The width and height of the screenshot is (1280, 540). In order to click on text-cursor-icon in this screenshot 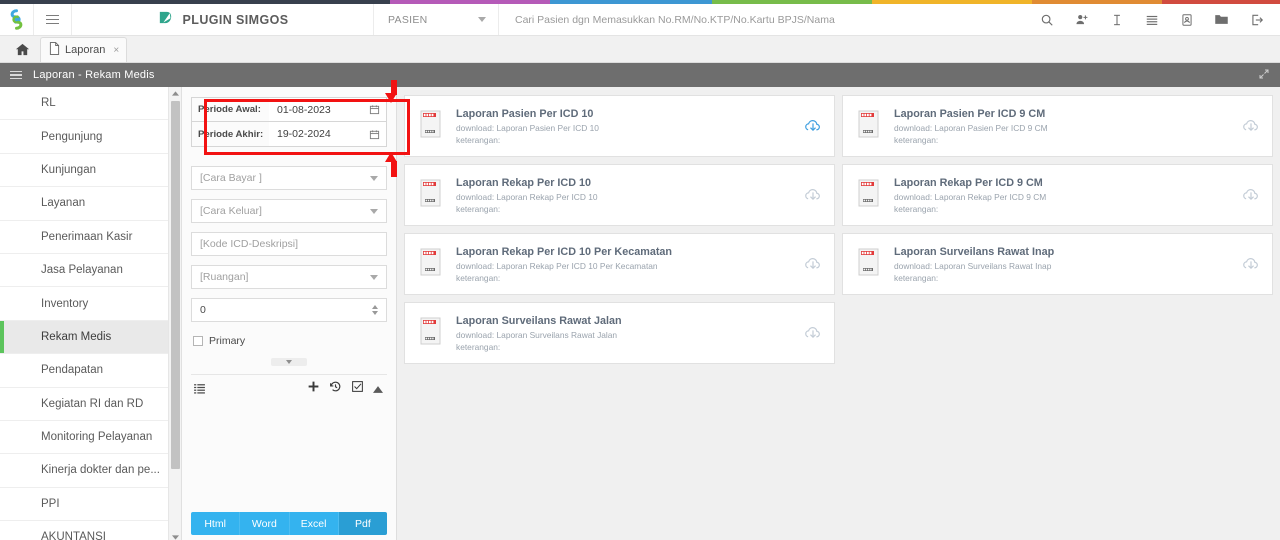, I will do `click(1116, 20)`.